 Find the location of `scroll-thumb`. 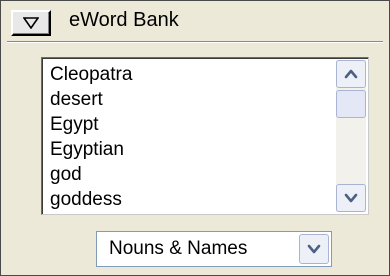

scroll-thumb is located at coordinates (351, 104).